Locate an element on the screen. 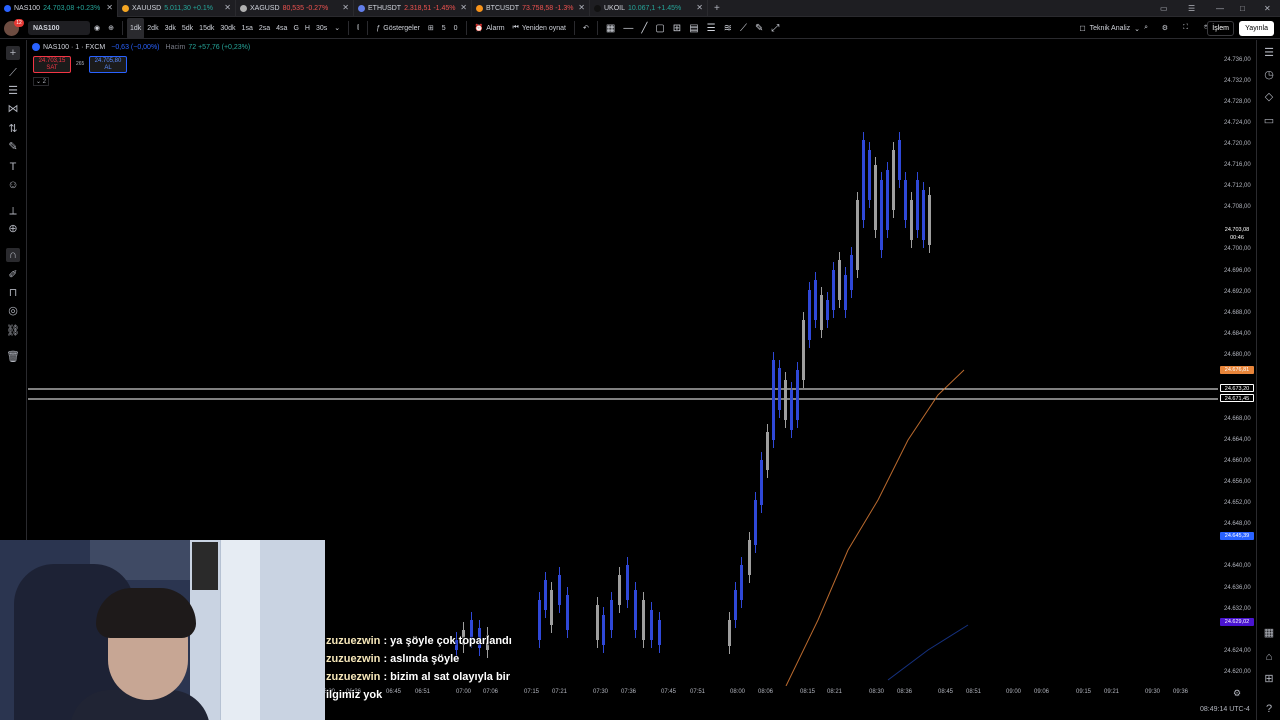  emoji-tool-icon: ☺ is located at coordinates (13, 185).